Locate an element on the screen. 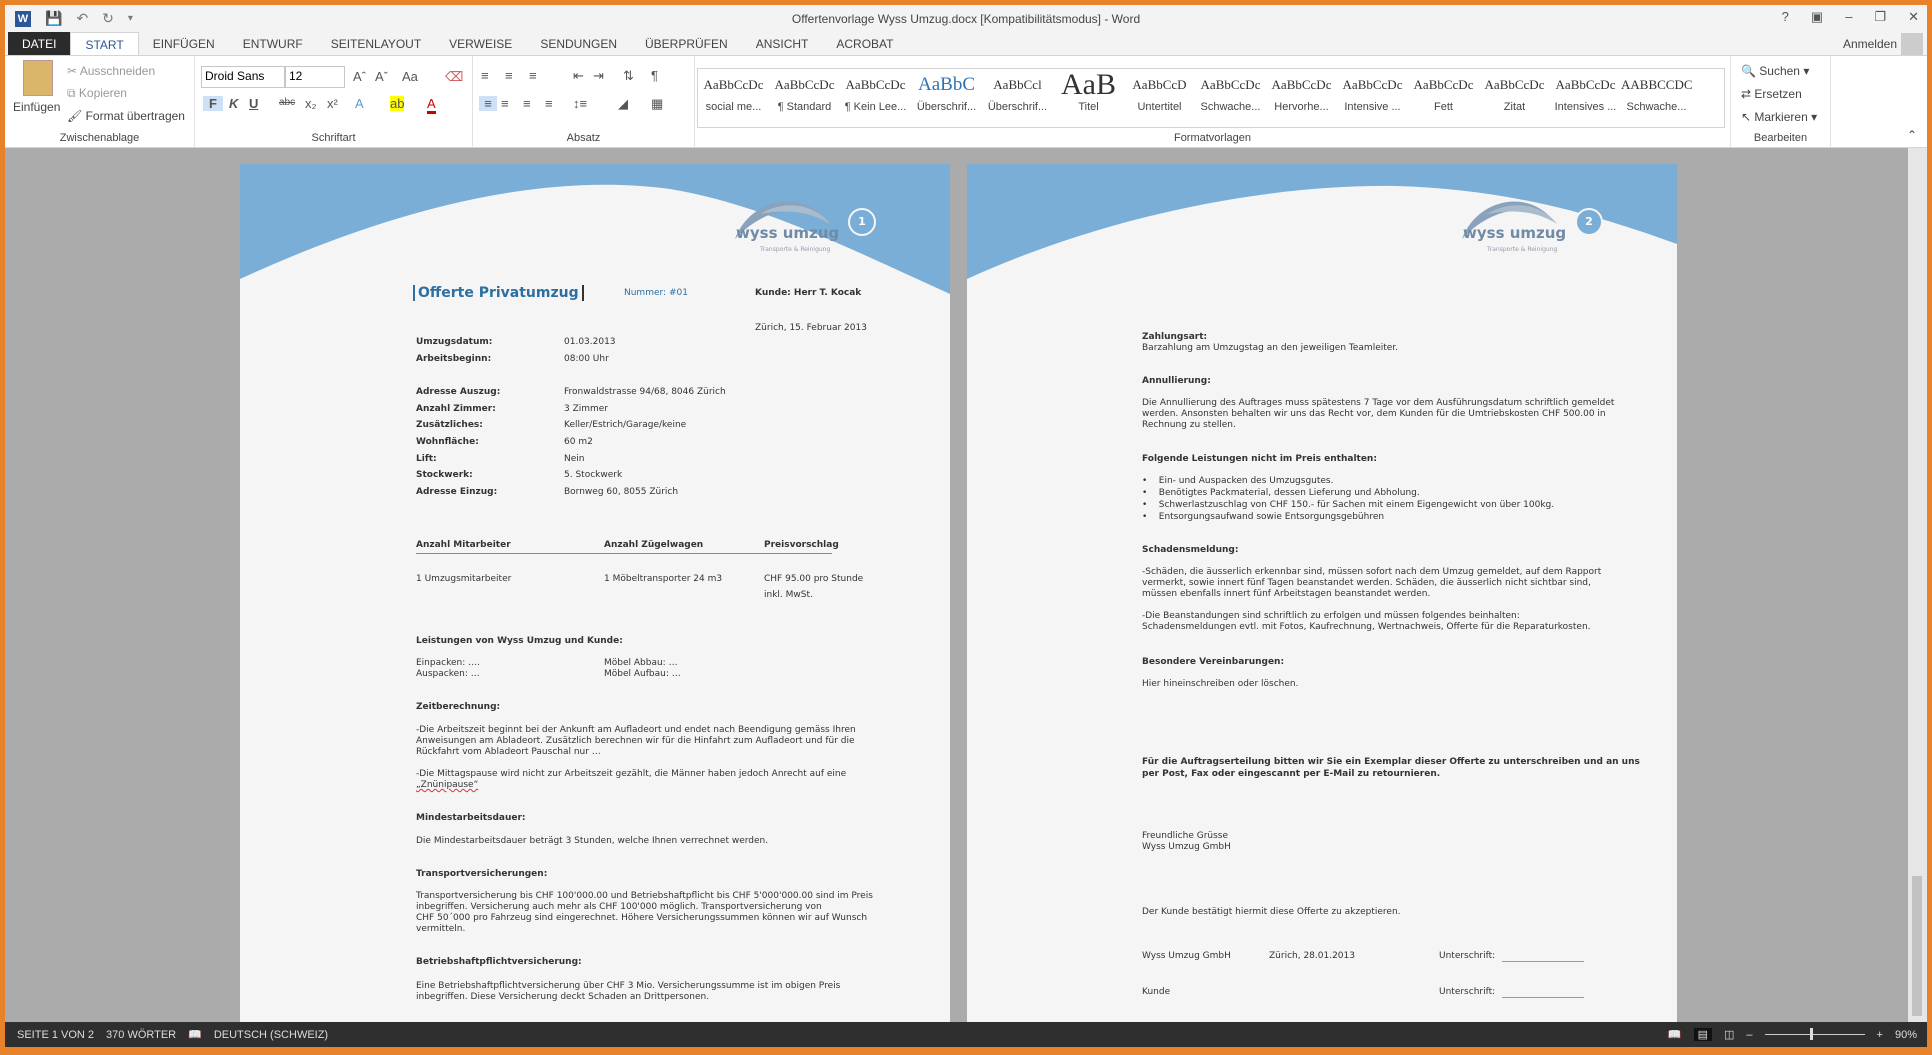  tab-start: START is located at coordinates (104, 44).